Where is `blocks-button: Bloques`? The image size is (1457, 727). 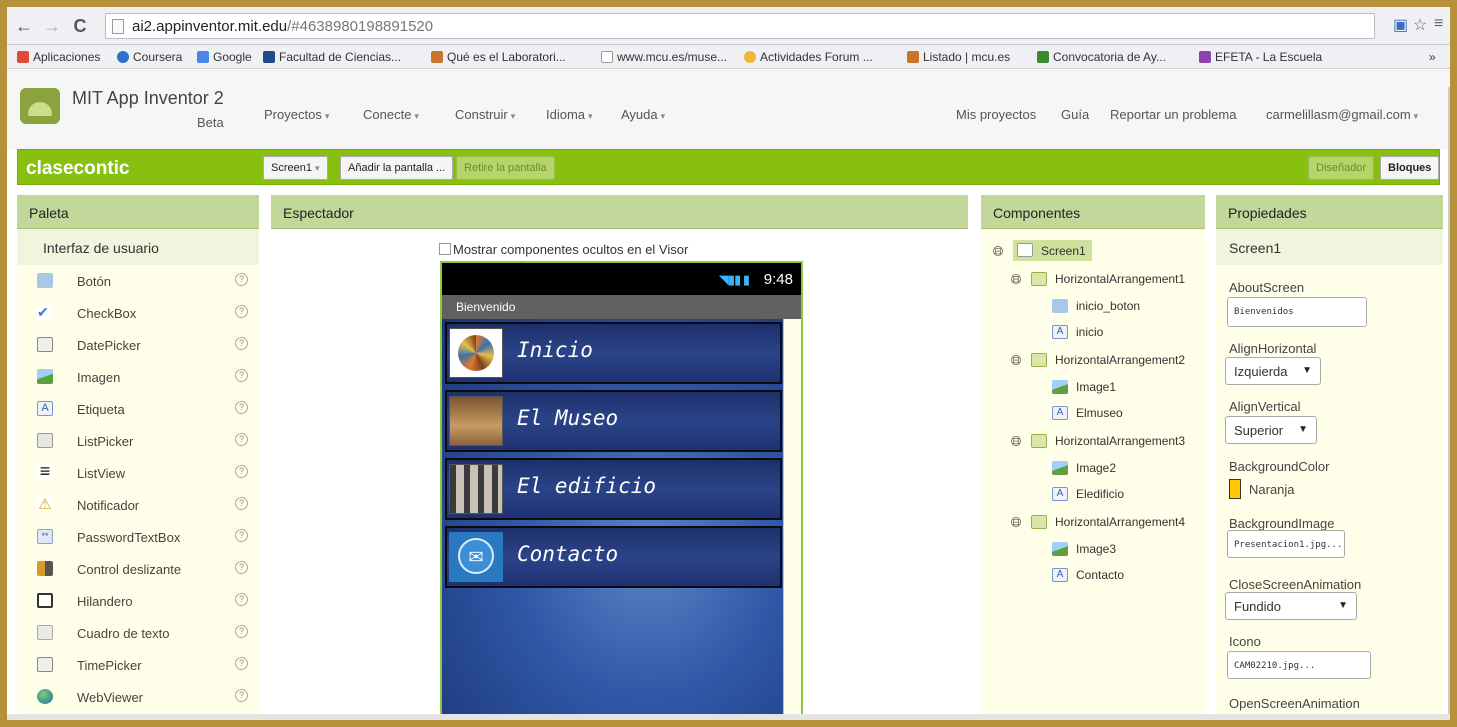
blocks-button: Bloques is located at coordinates (1410, 168).